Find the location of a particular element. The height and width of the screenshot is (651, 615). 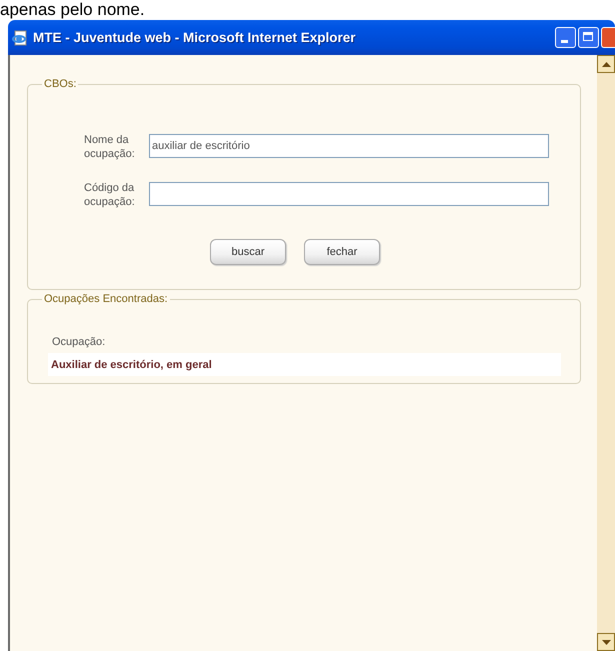

down-arrow-icon is located at coordinates (606, 642).